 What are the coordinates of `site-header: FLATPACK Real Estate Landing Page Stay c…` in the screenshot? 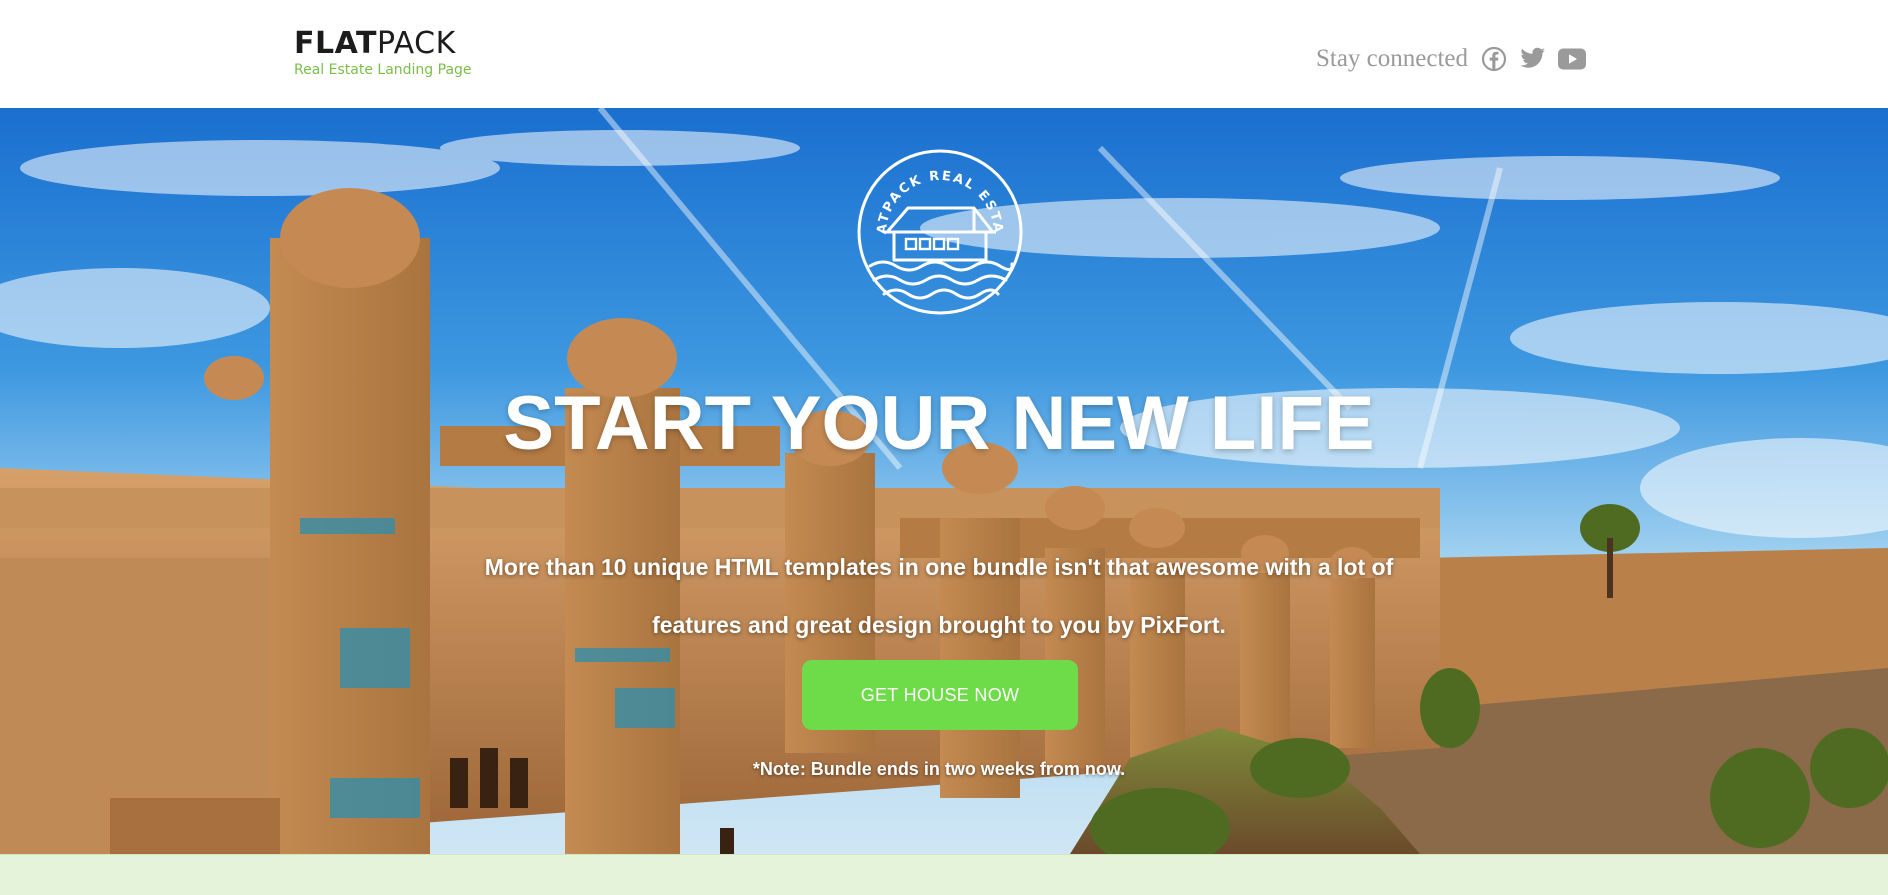 It's located at (944, 54).